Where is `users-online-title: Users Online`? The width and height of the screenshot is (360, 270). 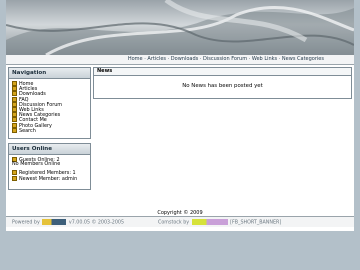 users-online-title: Users Online is located at coordinates (49, 149).